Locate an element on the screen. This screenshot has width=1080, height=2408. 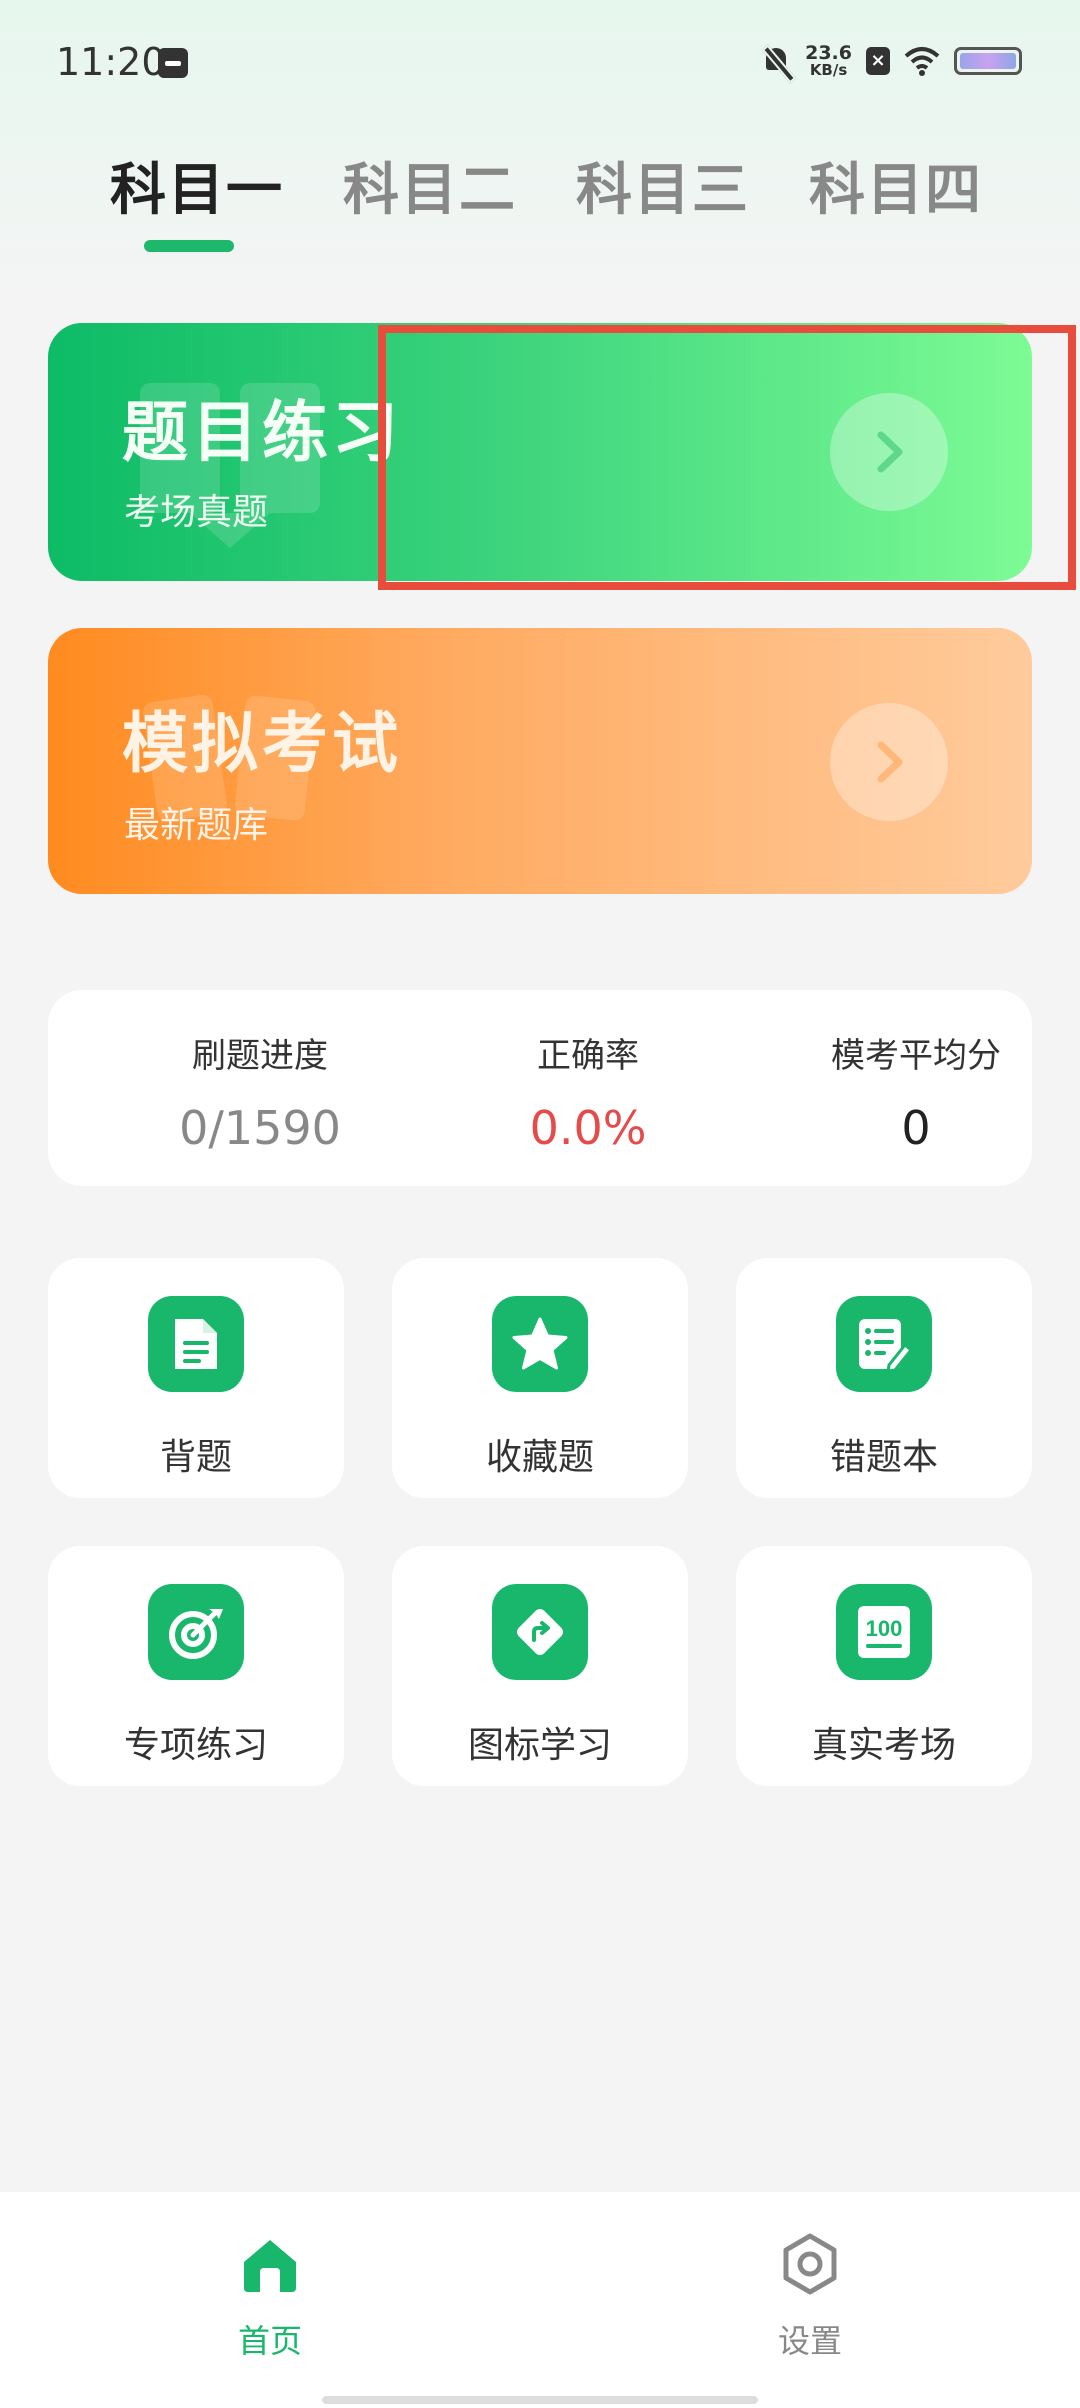
bottom-nav: 首页 设置 is located at coordinates (540, 2300).